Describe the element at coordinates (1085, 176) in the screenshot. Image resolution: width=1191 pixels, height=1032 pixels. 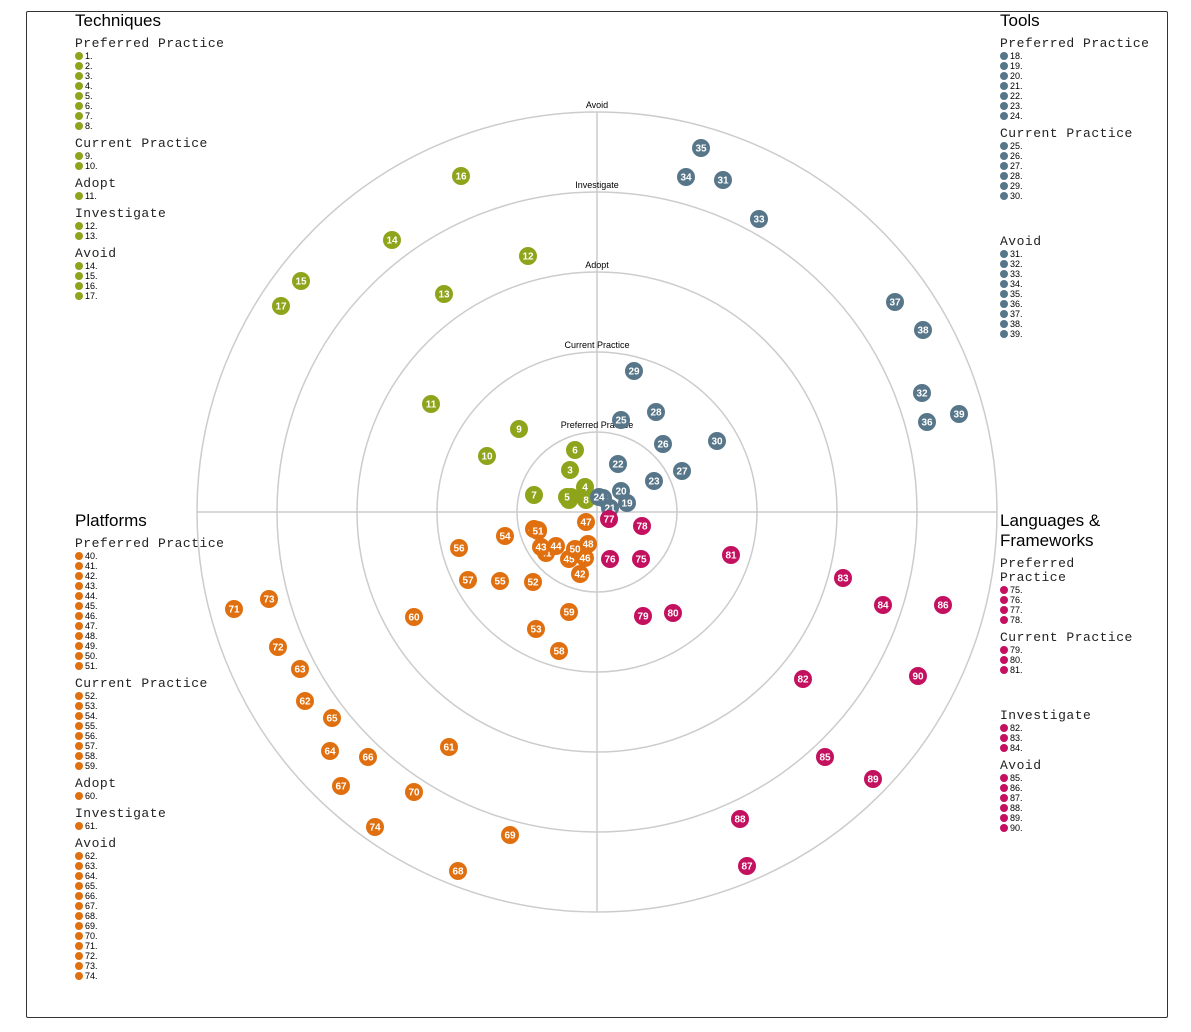
I see `legend-item: 28.` at that location.